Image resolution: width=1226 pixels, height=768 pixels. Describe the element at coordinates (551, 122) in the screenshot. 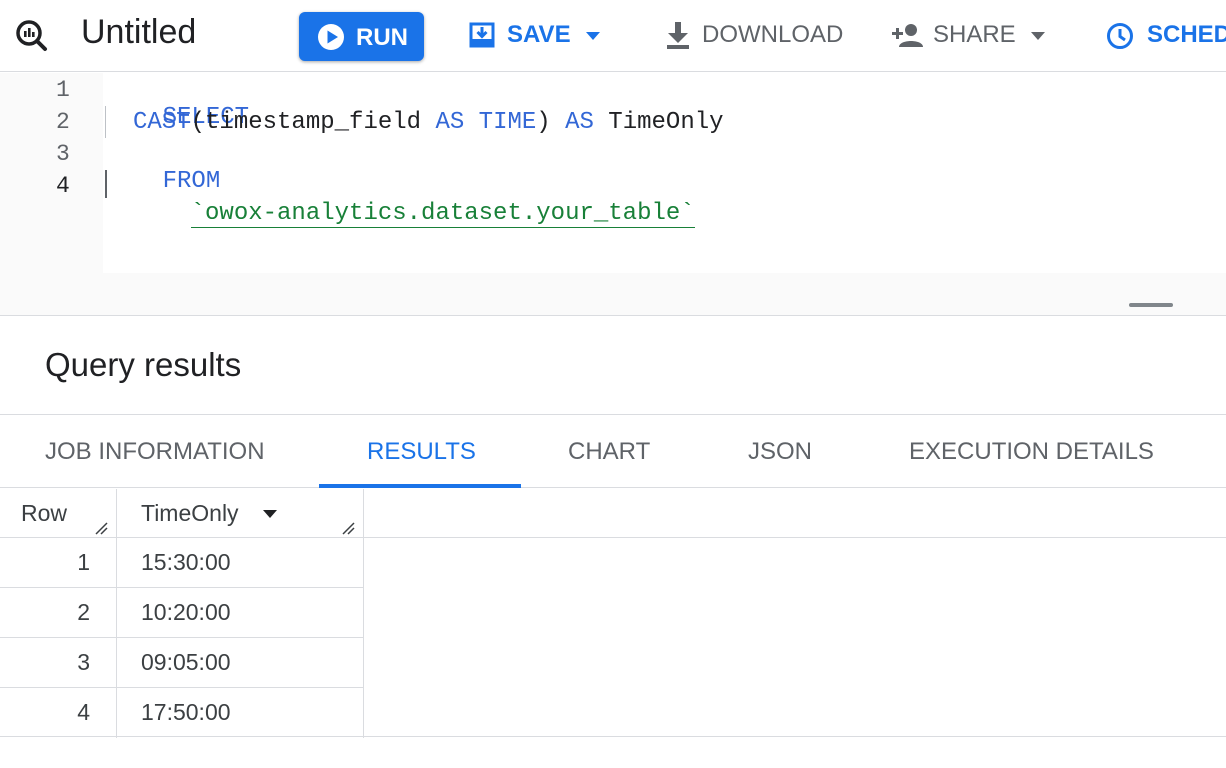

I see `sql-text: )` at that location.